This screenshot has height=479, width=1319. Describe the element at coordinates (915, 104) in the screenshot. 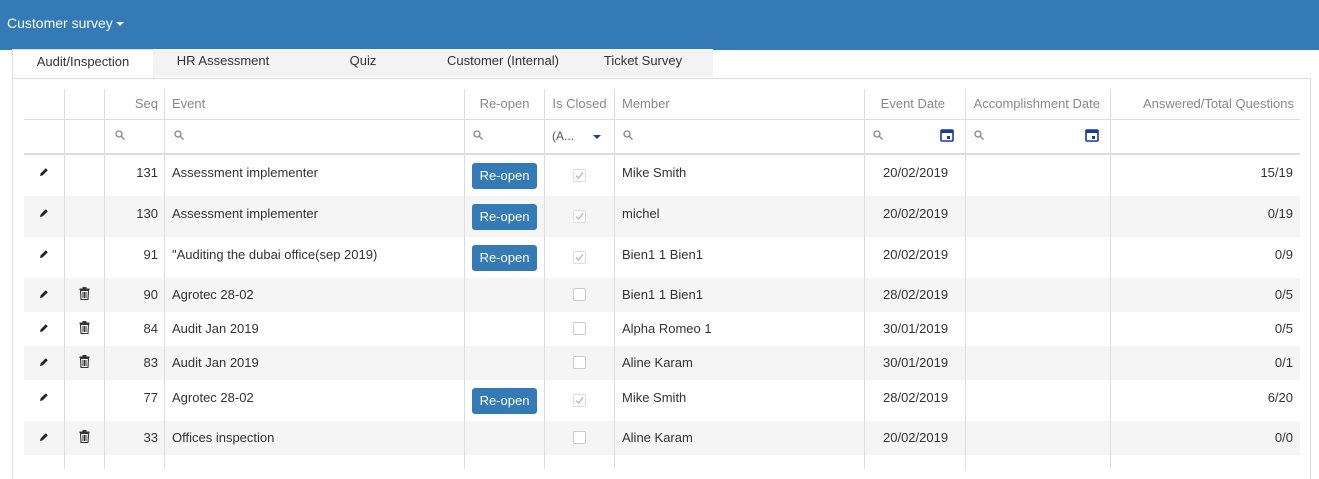

I see `header-event-date: Event Date` at that location.